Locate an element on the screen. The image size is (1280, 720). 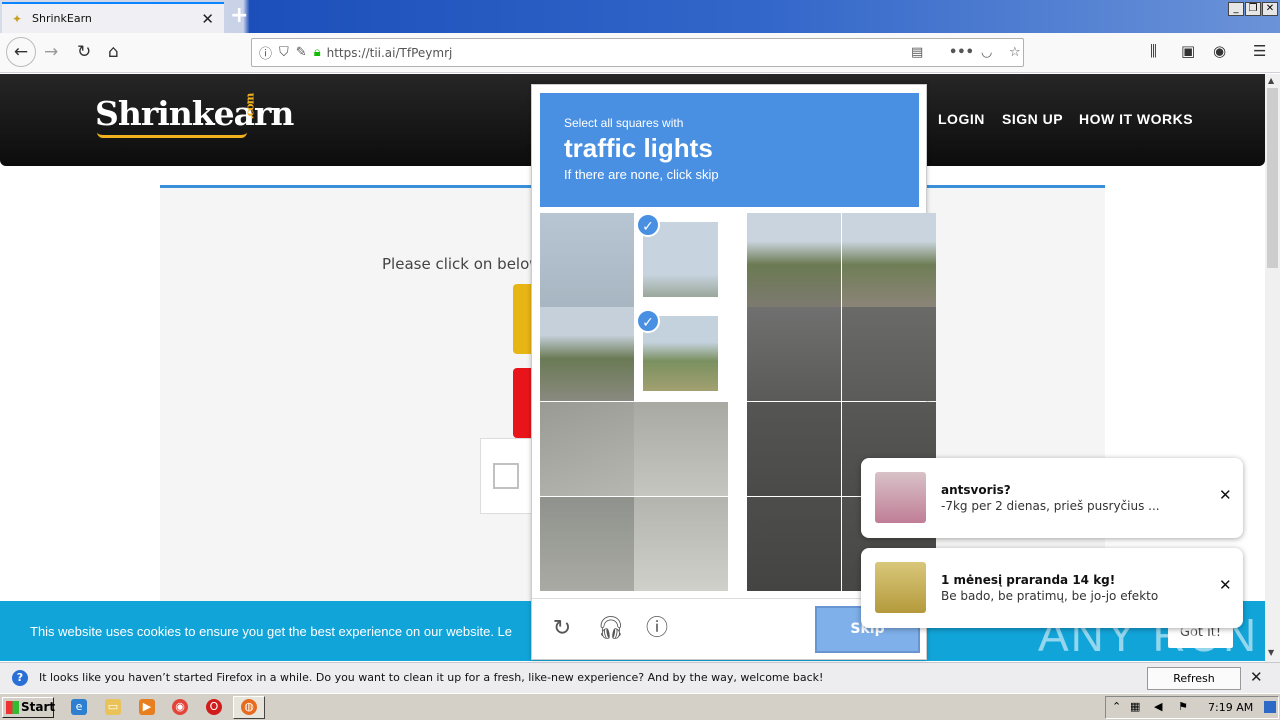
tray-expand-icon: ⌃ is located at coordinates (1116, 706).